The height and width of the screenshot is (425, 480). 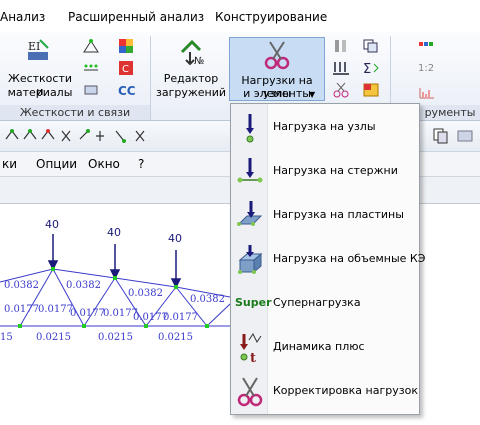 I want to click on sum-icon: Σ, so click(x=371, y=68).